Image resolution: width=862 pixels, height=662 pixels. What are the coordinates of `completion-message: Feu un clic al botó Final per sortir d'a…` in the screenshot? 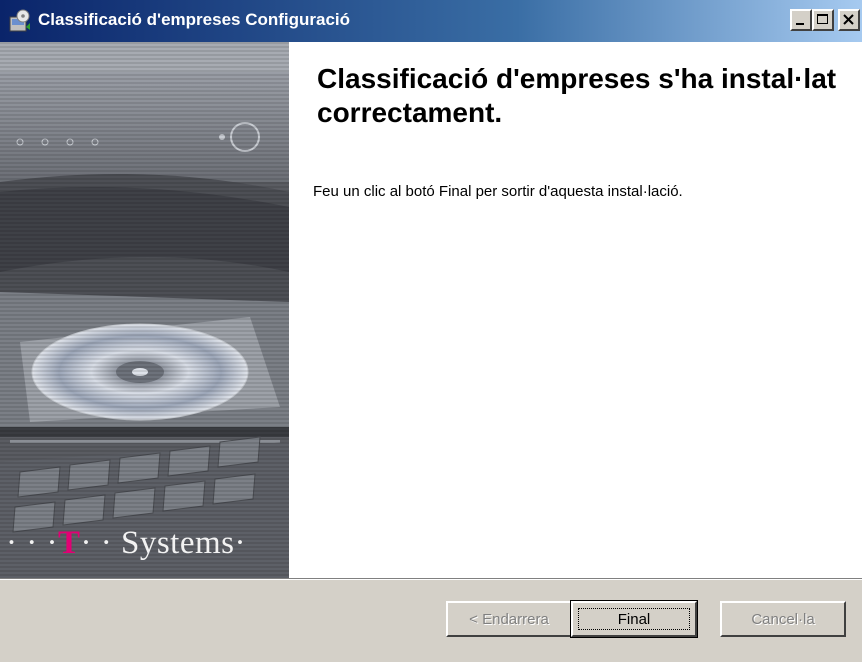 It's located at (498, 191).